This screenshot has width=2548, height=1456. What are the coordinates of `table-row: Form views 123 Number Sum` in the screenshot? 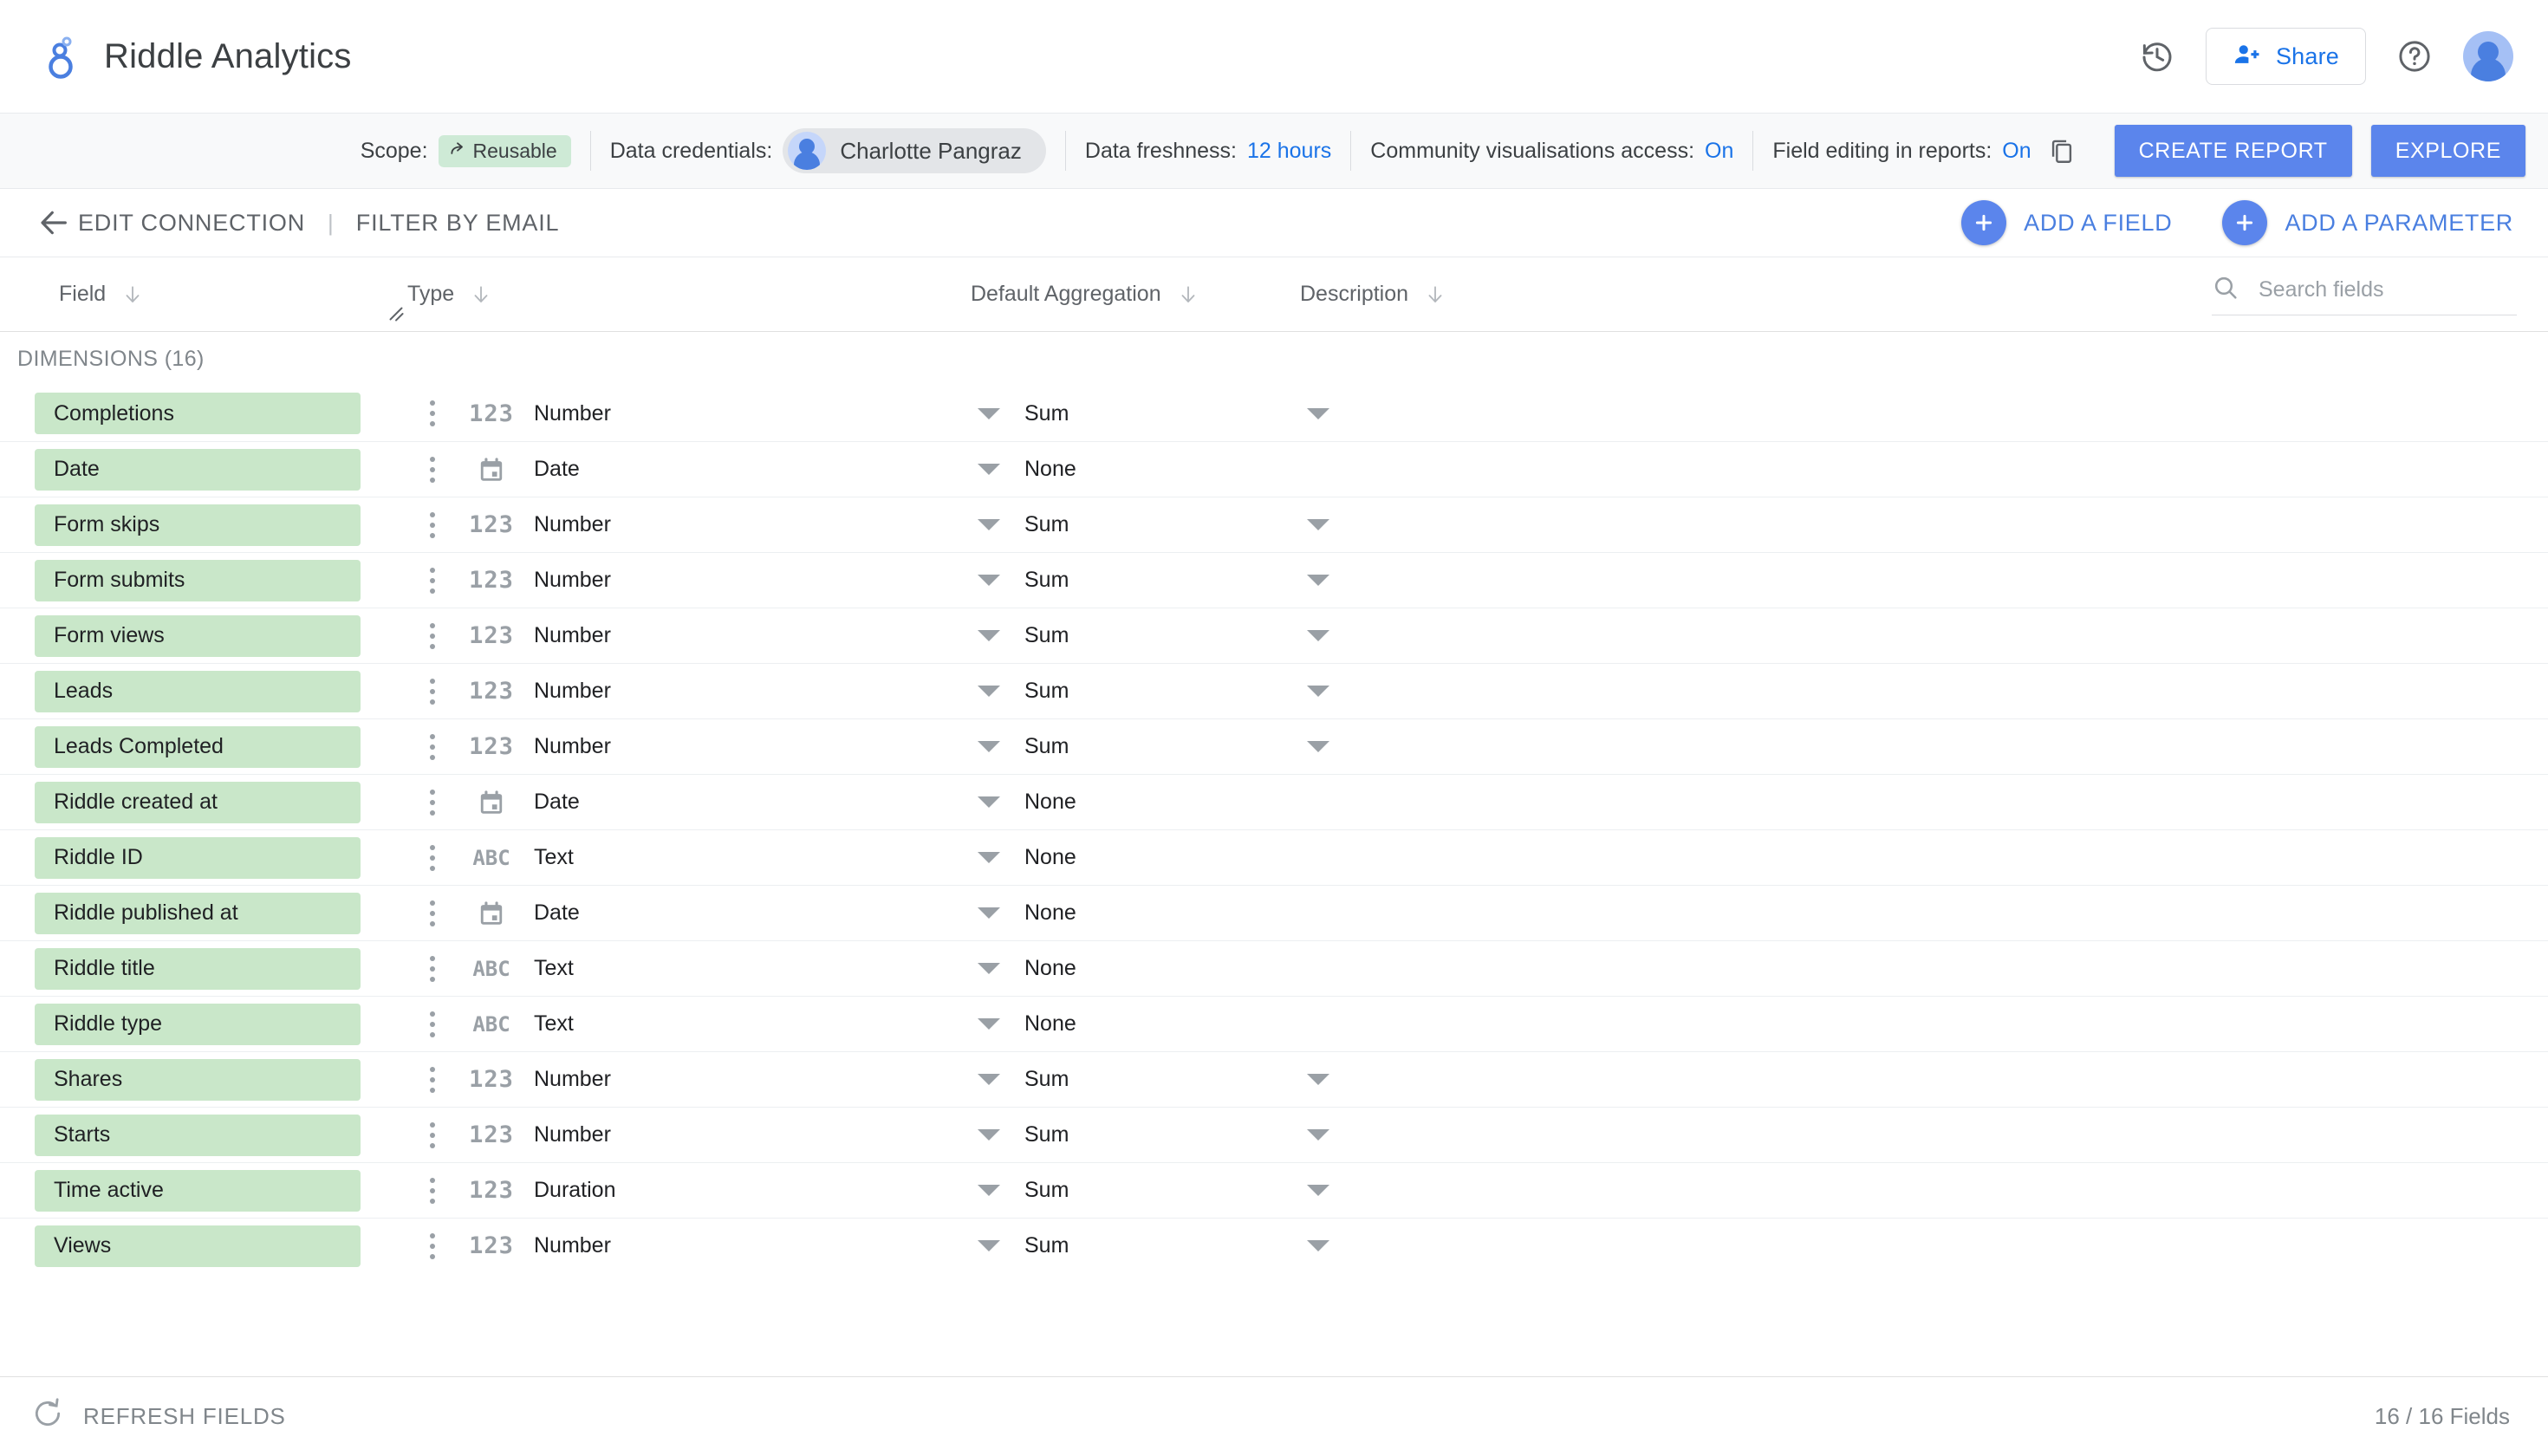 It's located at (1274, 635).